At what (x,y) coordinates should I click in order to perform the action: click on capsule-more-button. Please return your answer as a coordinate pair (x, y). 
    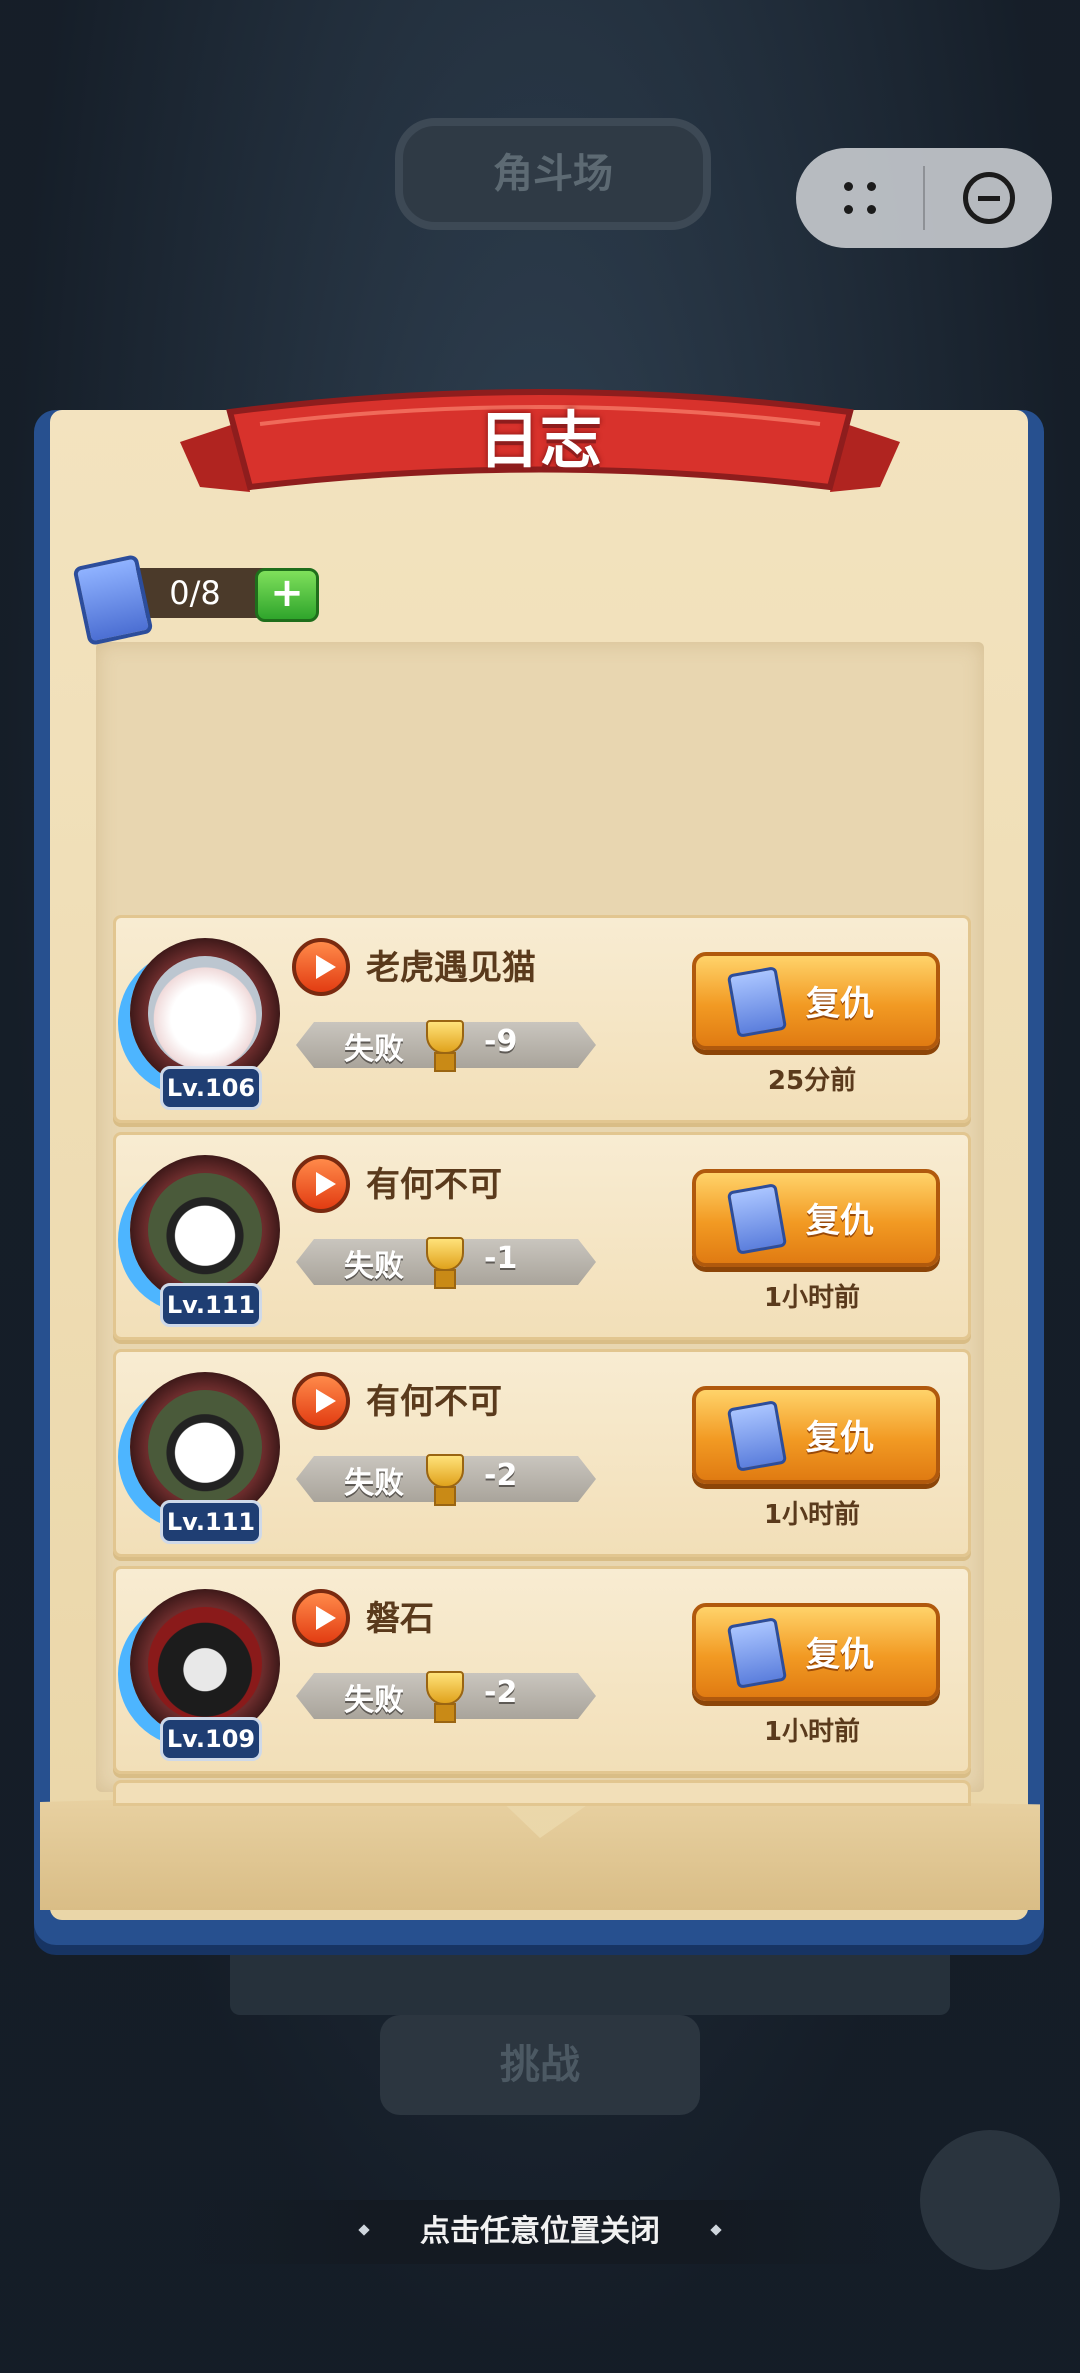
    Looking at the image, I should click on (859, 198).